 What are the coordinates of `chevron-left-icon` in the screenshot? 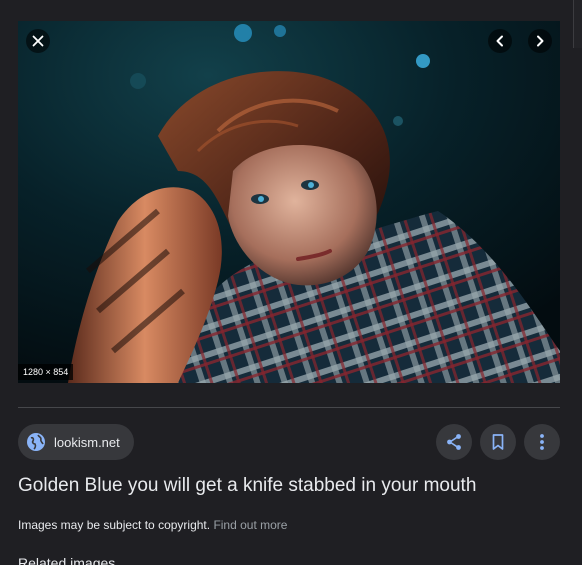 It's located at (499, 41).